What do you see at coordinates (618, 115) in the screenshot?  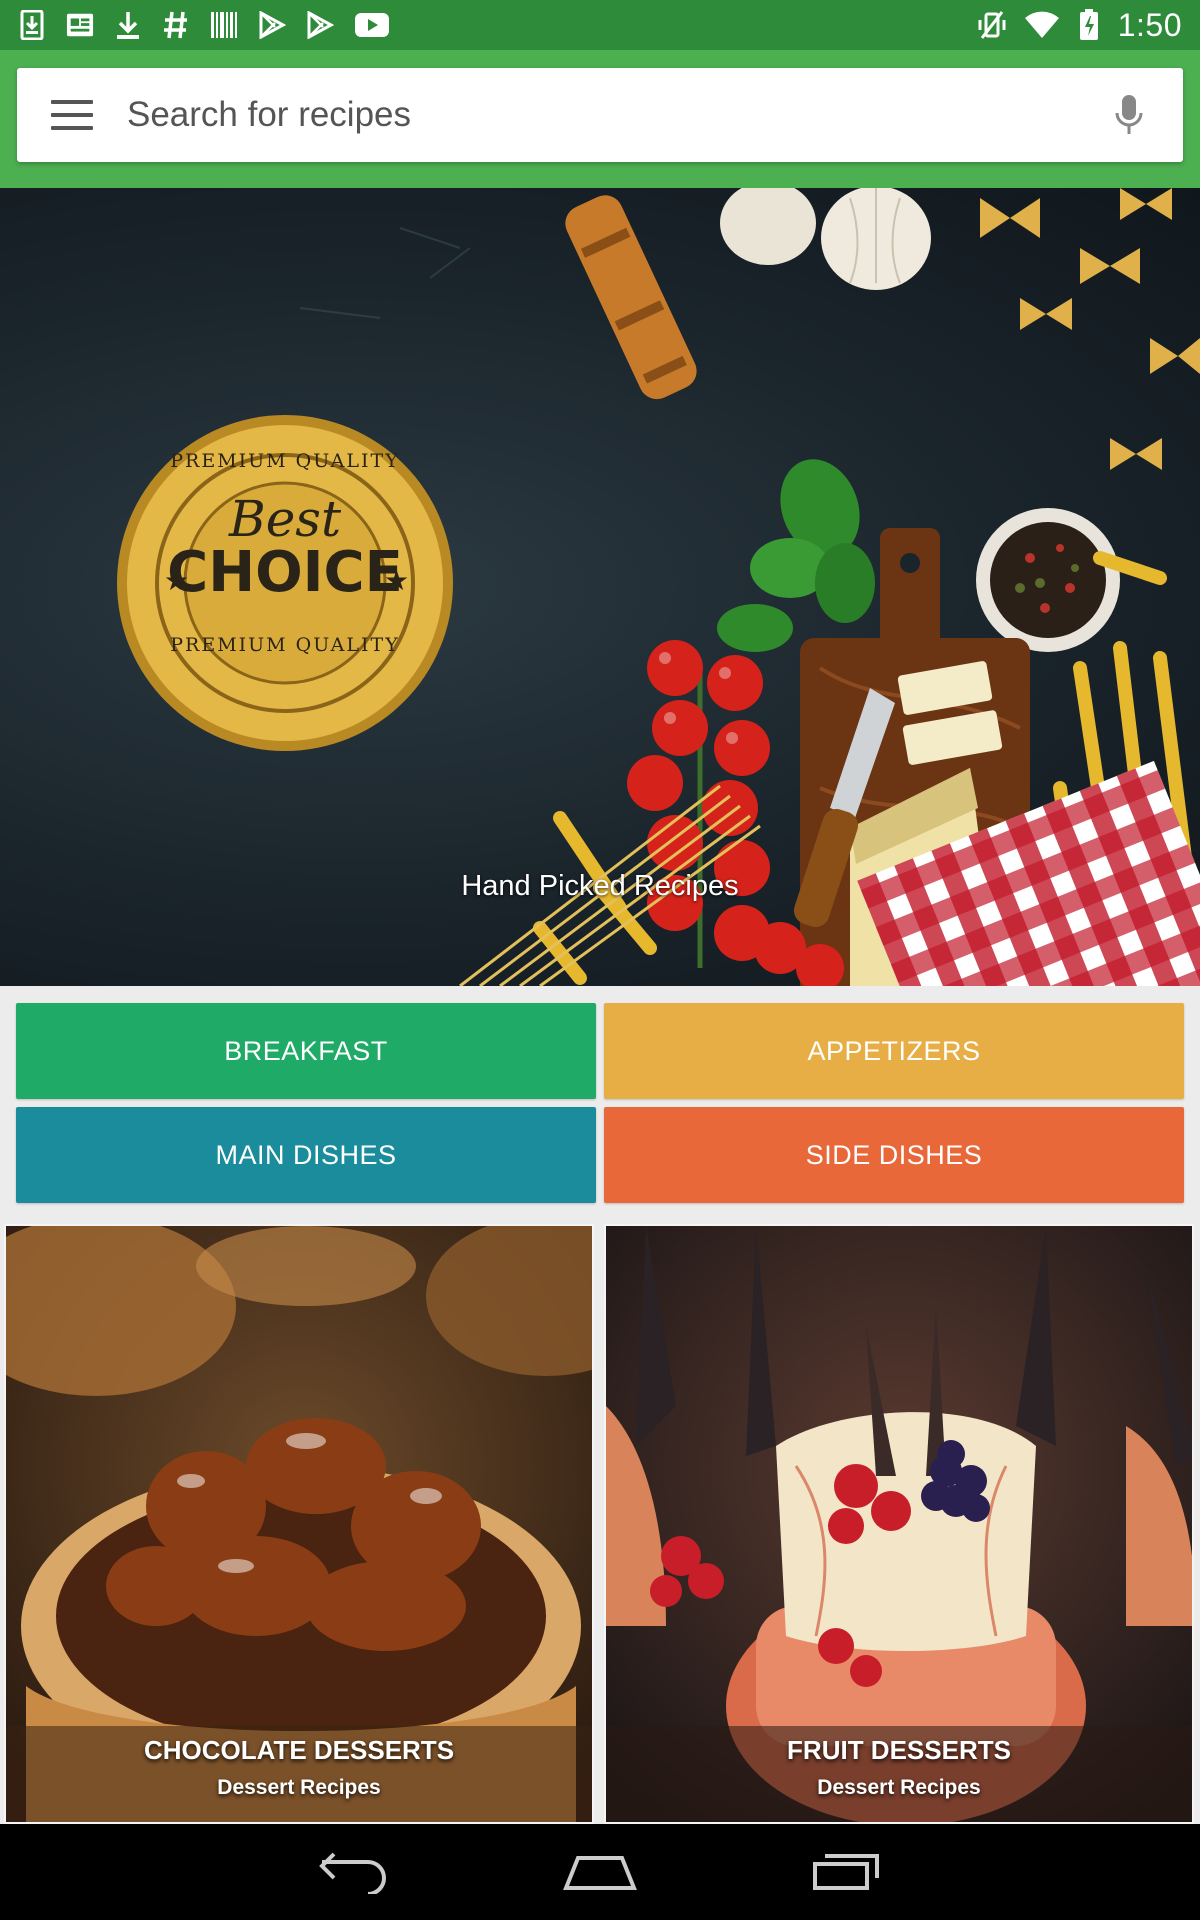 I see `search-input` at bounding box center [618, 115].